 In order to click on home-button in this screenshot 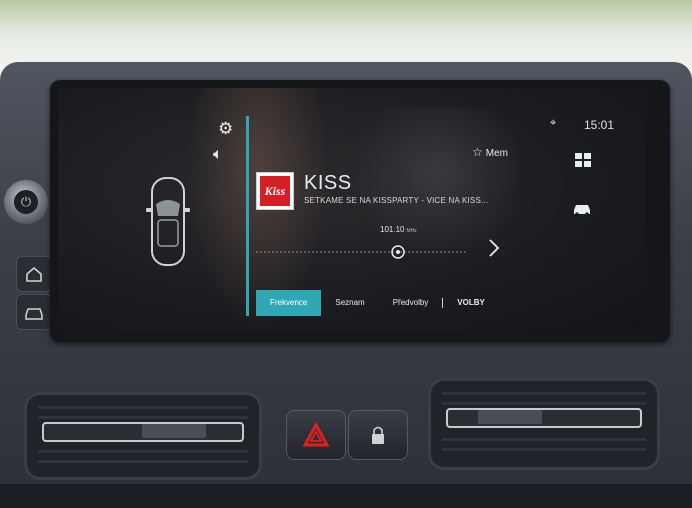, I will do `click(34, 274)`.